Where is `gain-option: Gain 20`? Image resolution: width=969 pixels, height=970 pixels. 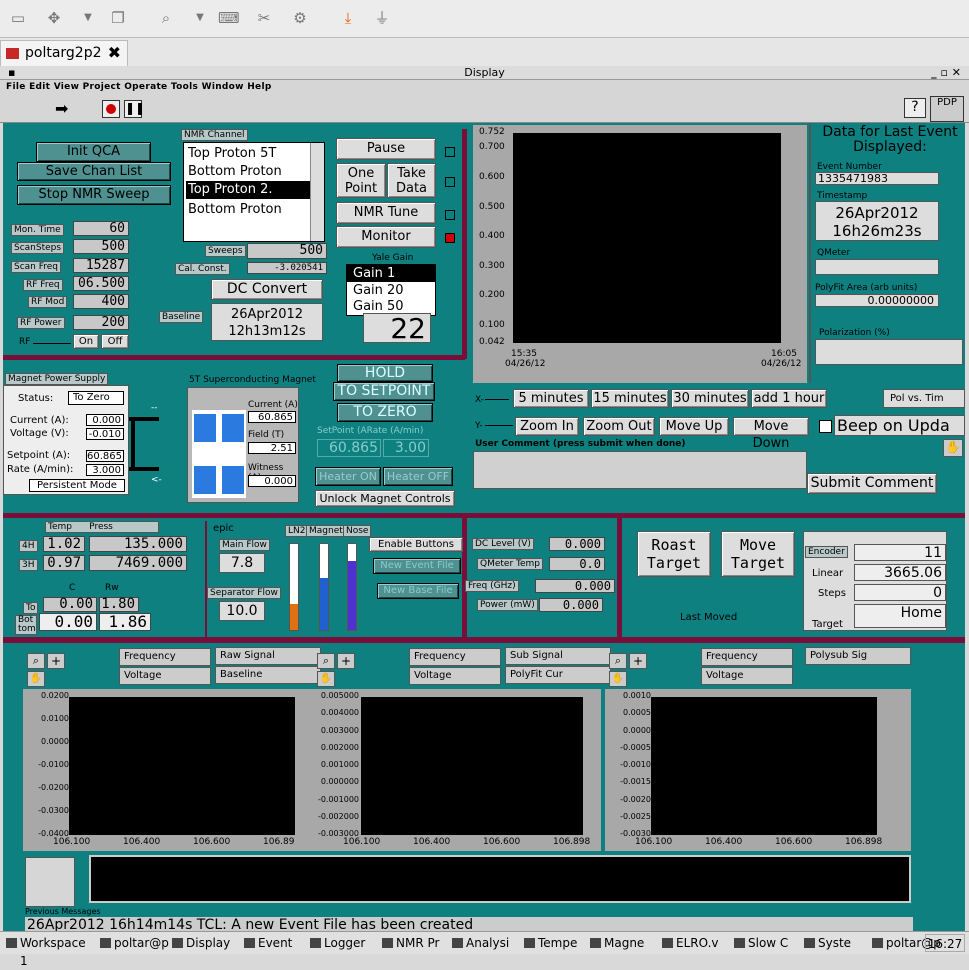
gain-option: Gain 20 is located at coordinates (391, 290).